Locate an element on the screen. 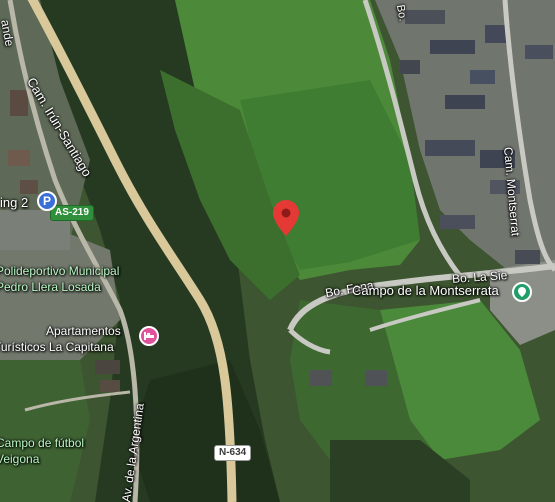  hotel-icon is located at coordinates (149, 336).